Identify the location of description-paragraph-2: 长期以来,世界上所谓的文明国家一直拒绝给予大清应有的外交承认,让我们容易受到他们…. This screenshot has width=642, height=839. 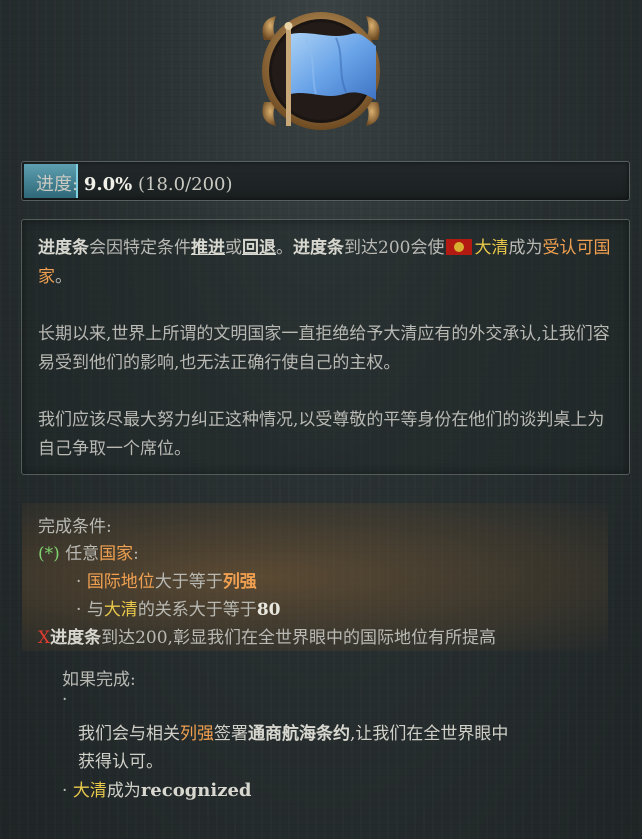
(324, 348).